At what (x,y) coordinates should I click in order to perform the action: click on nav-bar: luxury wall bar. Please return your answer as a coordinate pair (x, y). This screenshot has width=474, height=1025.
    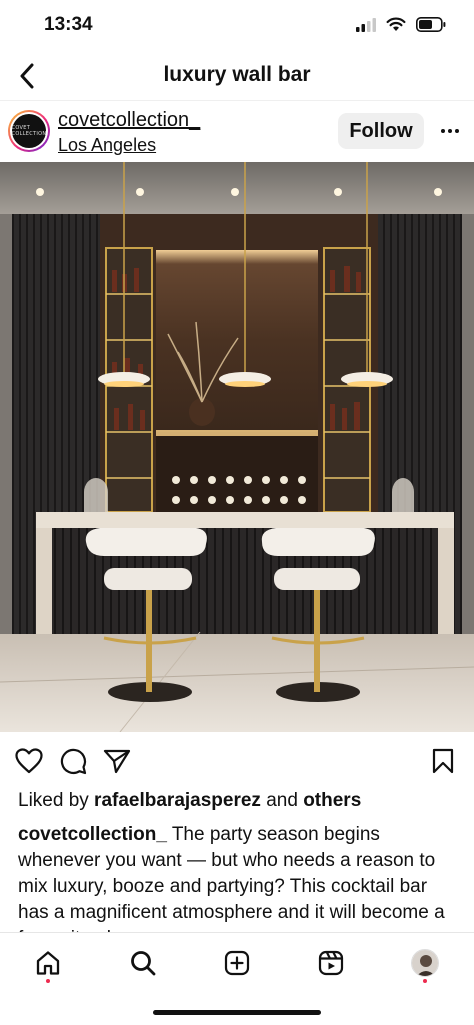
    Looking at the image, I should click on (237, 76).